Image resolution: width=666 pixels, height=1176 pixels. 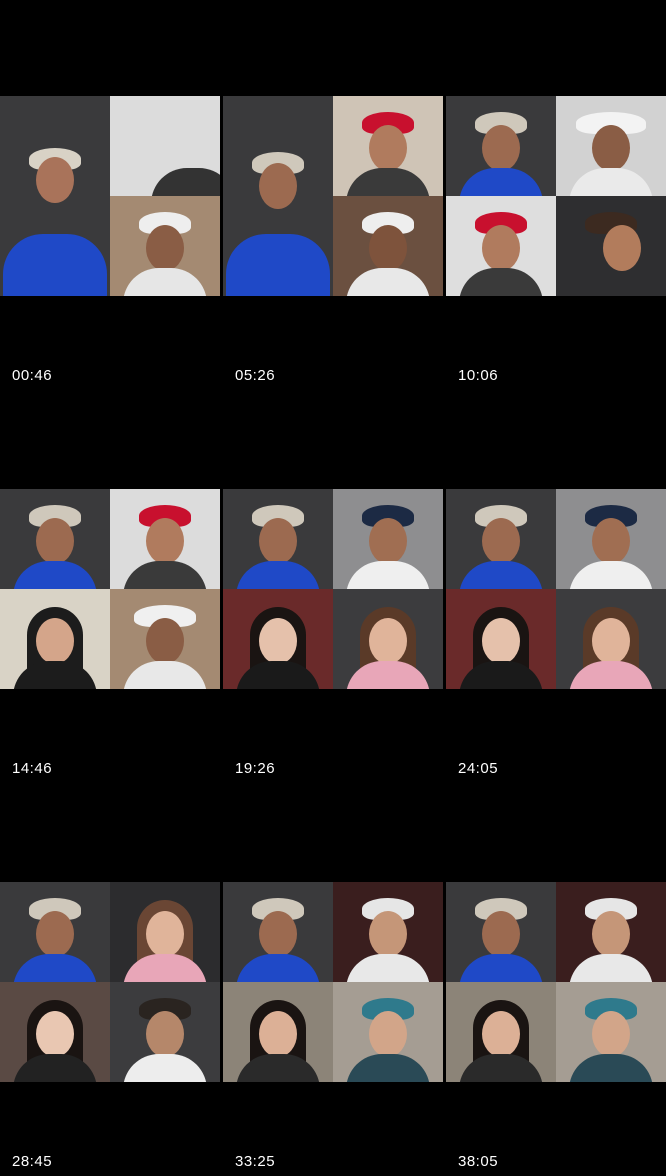 What do you see at coordinates (32, 1161) in the screenshot?
I see `timestamp-label: 28:45` at bounding box center [32, 1161].